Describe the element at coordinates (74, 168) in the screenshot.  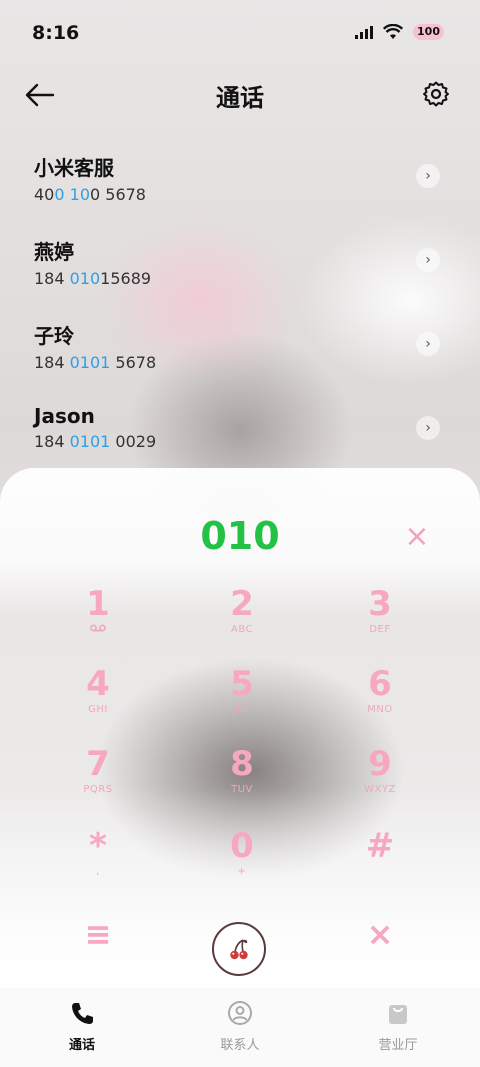
I see `contact-name: 小米客服` at that location.